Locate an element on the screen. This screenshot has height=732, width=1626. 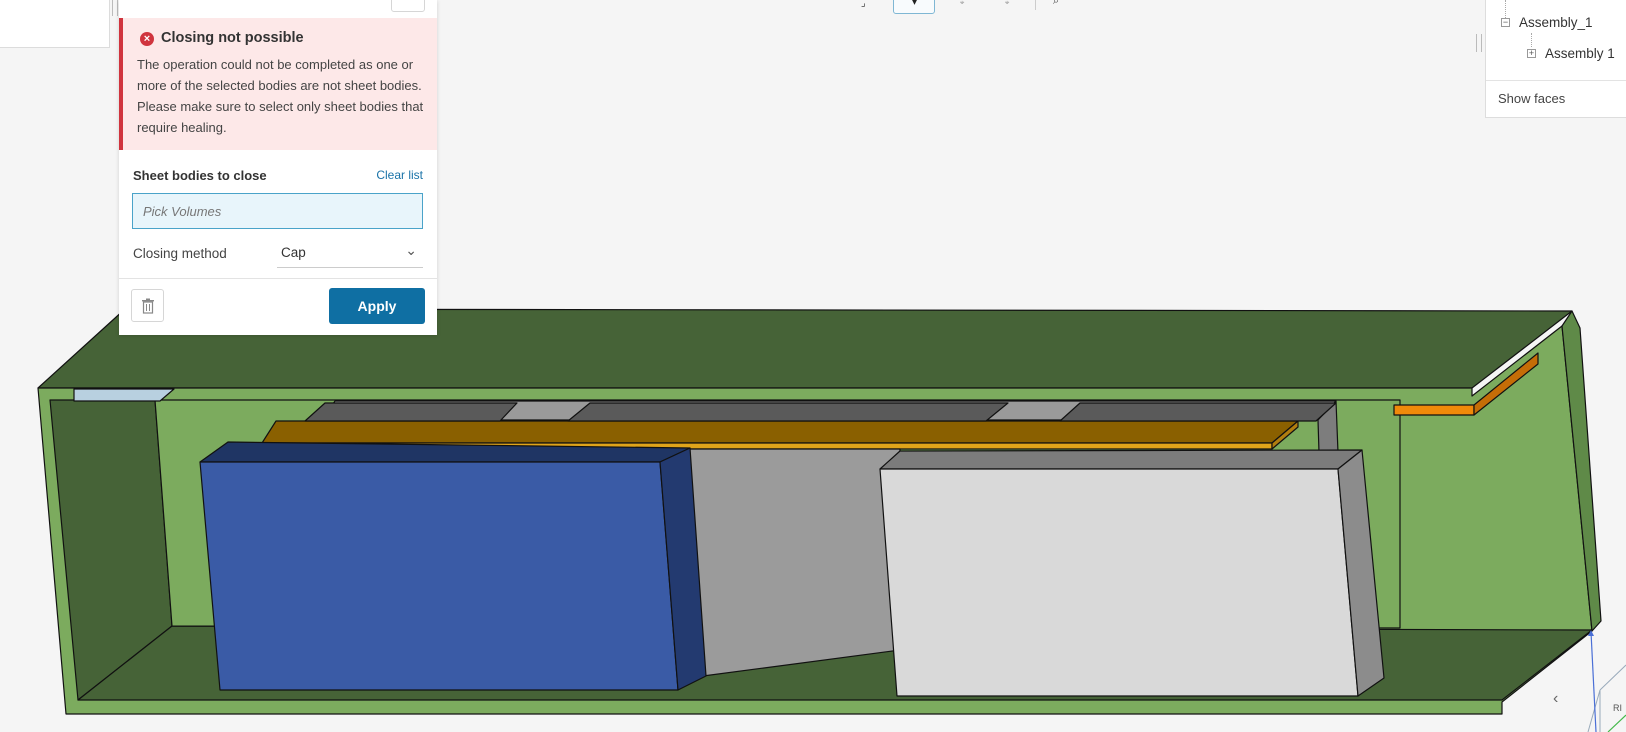
viewcube-face-label: RI is located at coordinates (1617, 708).